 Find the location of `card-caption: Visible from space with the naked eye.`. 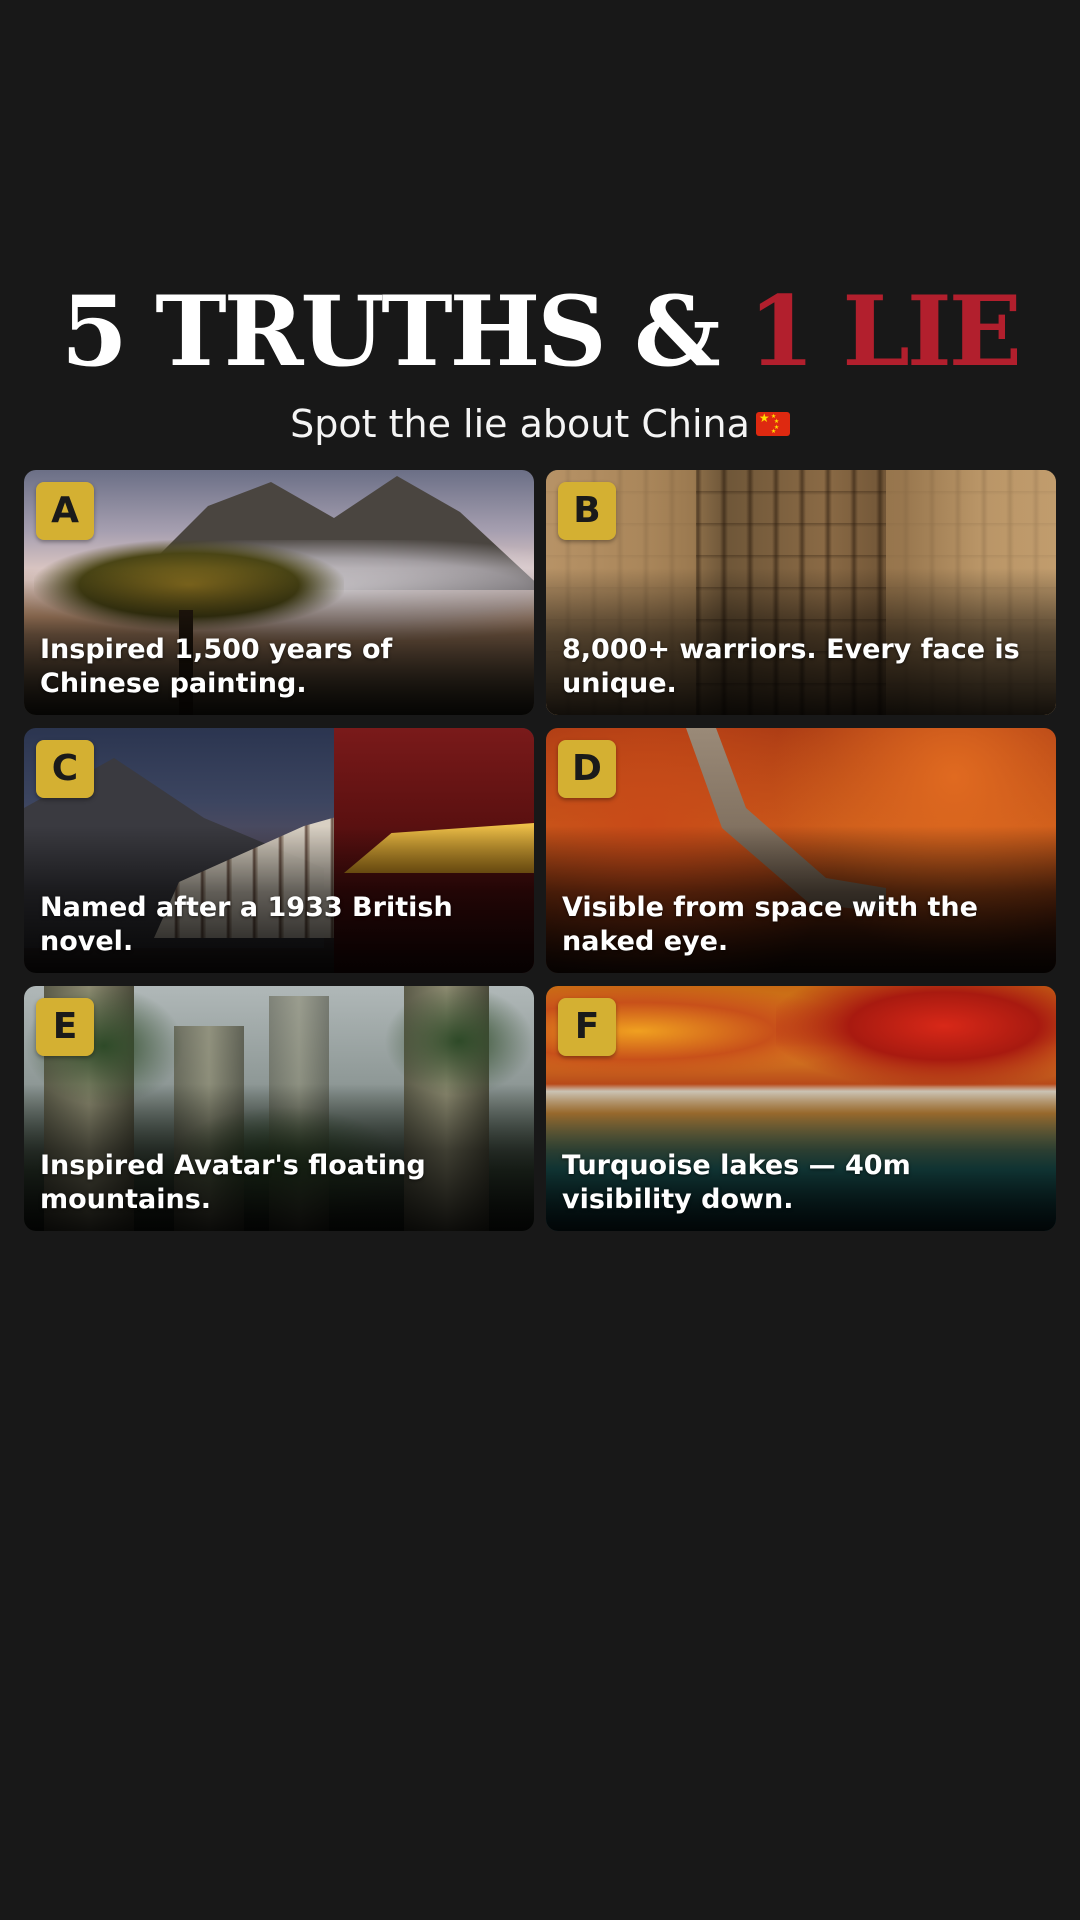

card-caption: Visible from space with the naked eye. is located at coordinates (770, 924).